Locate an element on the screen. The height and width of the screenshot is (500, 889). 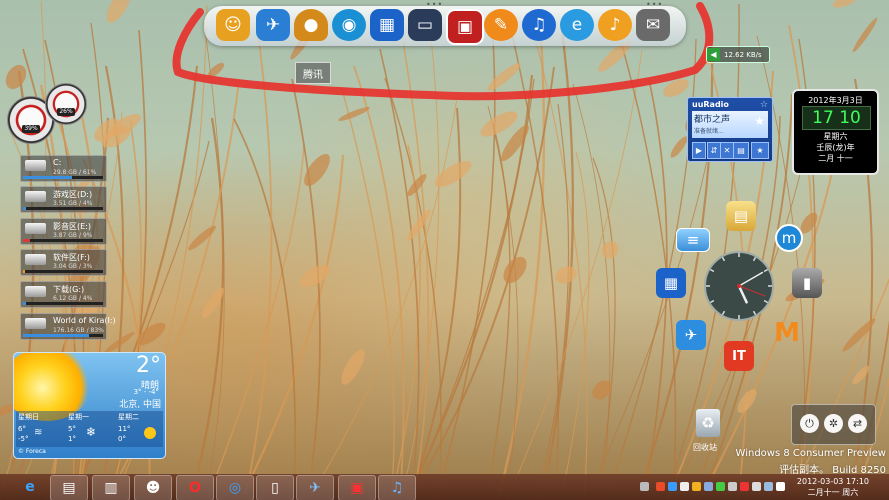
penguin-icon: ☻ is located at coordinates (153, 487).